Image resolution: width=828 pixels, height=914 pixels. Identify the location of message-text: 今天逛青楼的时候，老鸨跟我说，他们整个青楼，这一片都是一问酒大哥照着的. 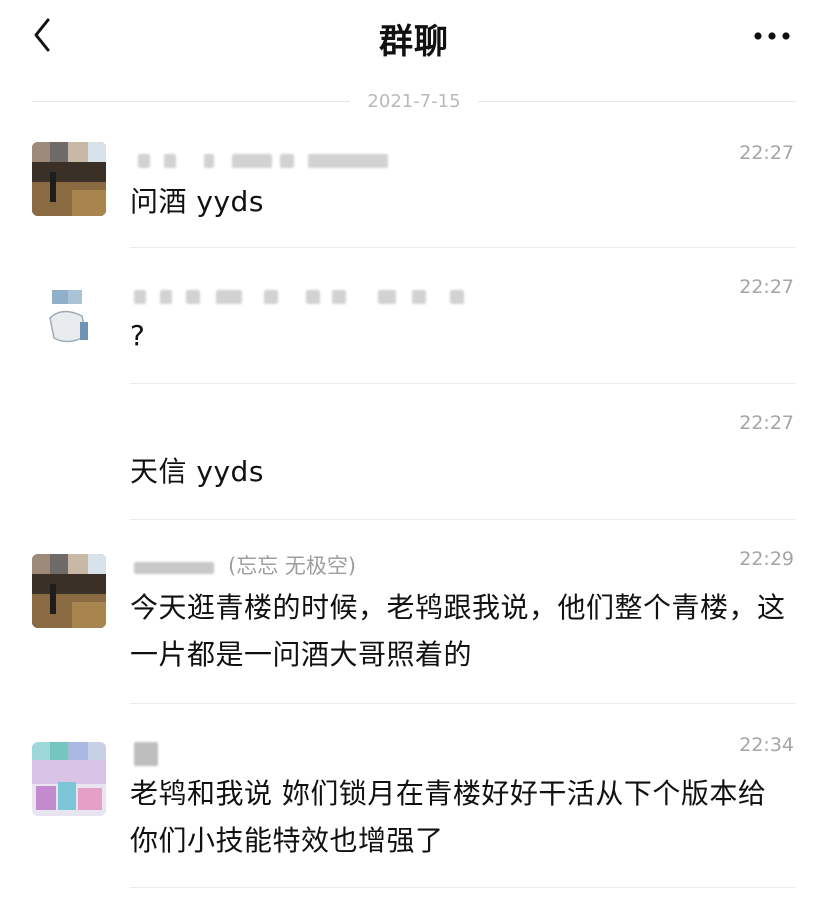
(458, 631).